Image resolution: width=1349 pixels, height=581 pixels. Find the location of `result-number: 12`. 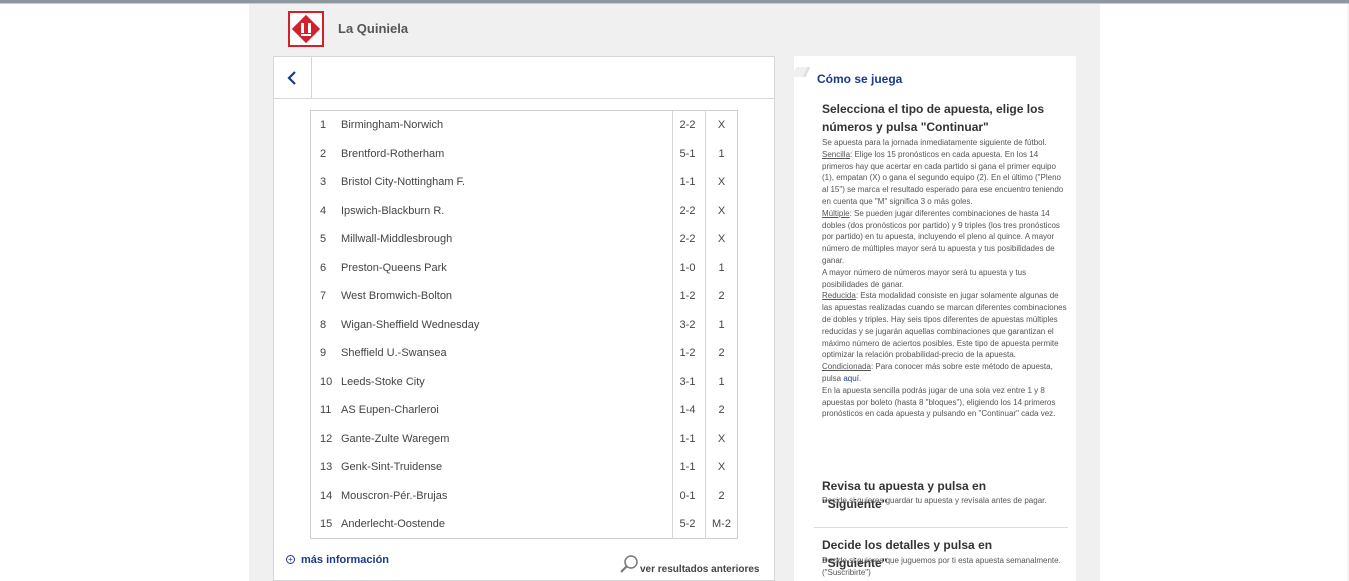

result-number: 12 is located at coordinates (326, 438).